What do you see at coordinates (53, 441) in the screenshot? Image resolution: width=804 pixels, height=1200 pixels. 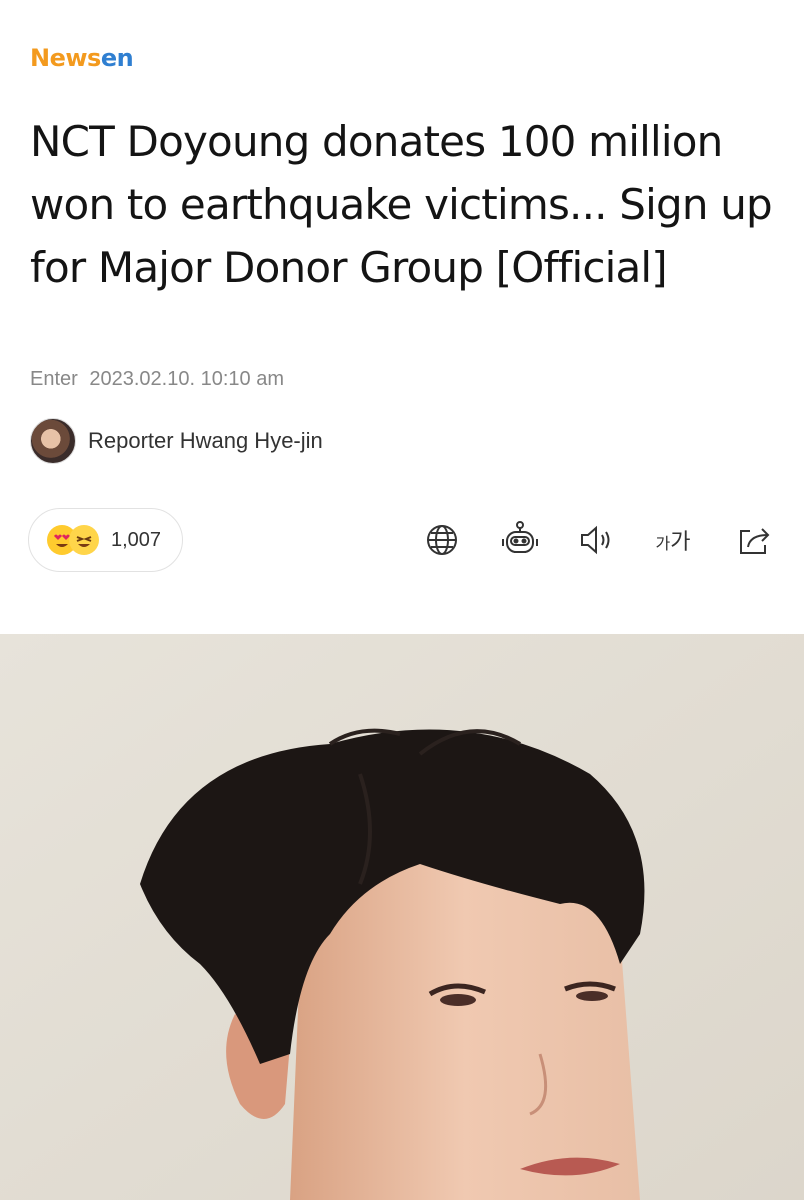 I see `reporter-avatar` at bounding box center [53, 441].